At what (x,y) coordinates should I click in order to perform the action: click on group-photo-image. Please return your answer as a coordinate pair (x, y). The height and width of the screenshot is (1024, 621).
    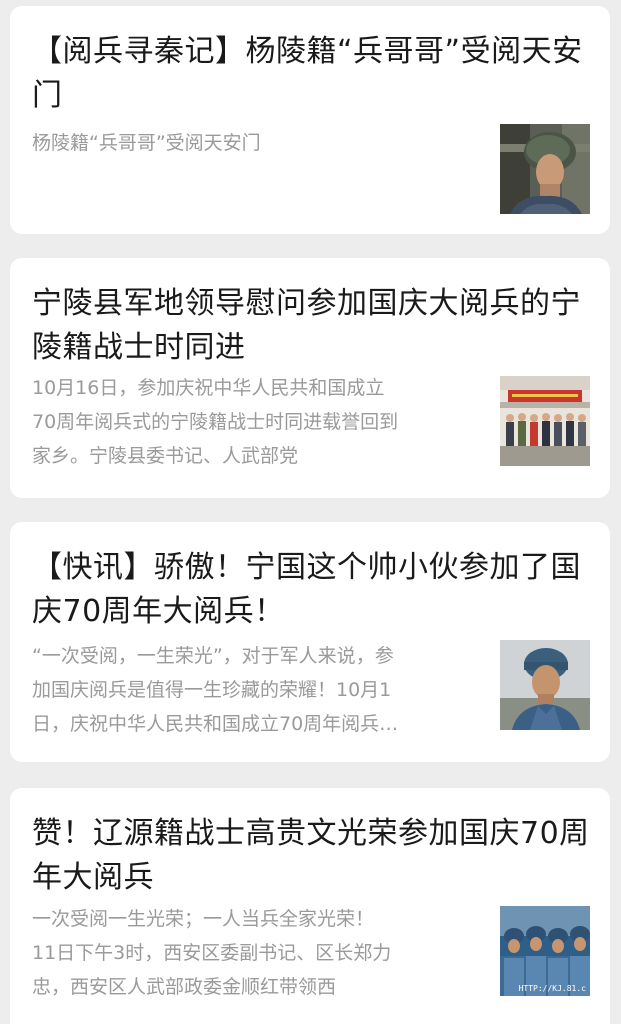
    Looking at the image, I should click on (545, 421).